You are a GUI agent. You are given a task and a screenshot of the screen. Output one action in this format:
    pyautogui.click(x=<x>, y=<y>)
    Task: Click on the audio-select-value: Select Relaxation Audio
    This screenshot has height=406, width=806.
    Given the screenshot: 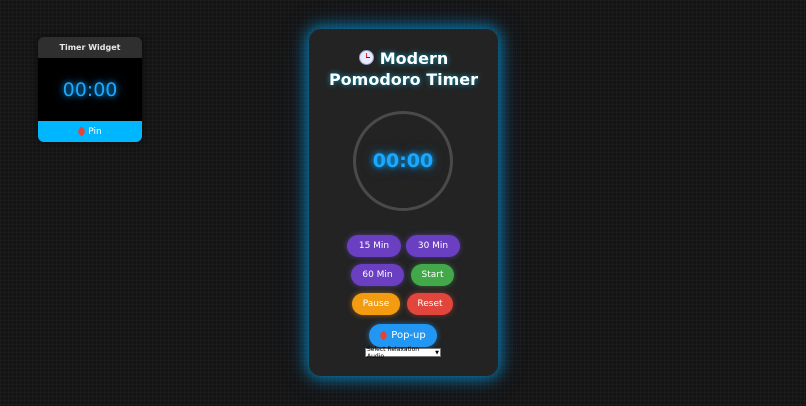 What is the action you would take?
    pyautogui.click(x=393, y=352)
    